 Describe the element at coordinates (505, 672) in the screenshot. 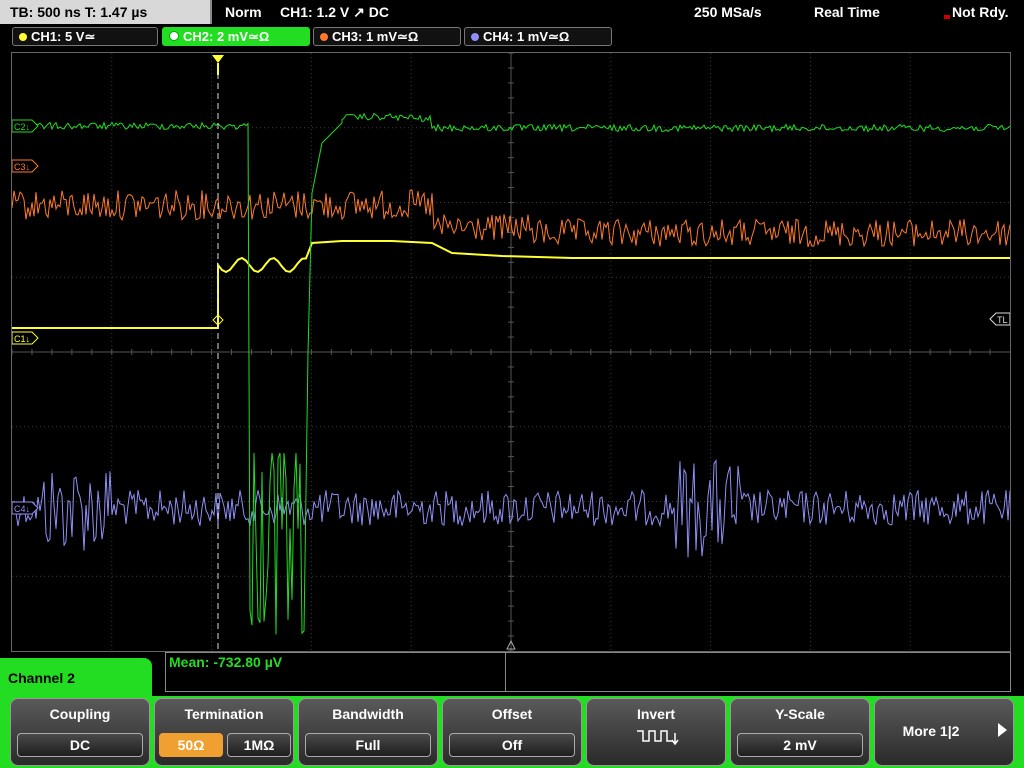

I see `measurement-divider` at that location.